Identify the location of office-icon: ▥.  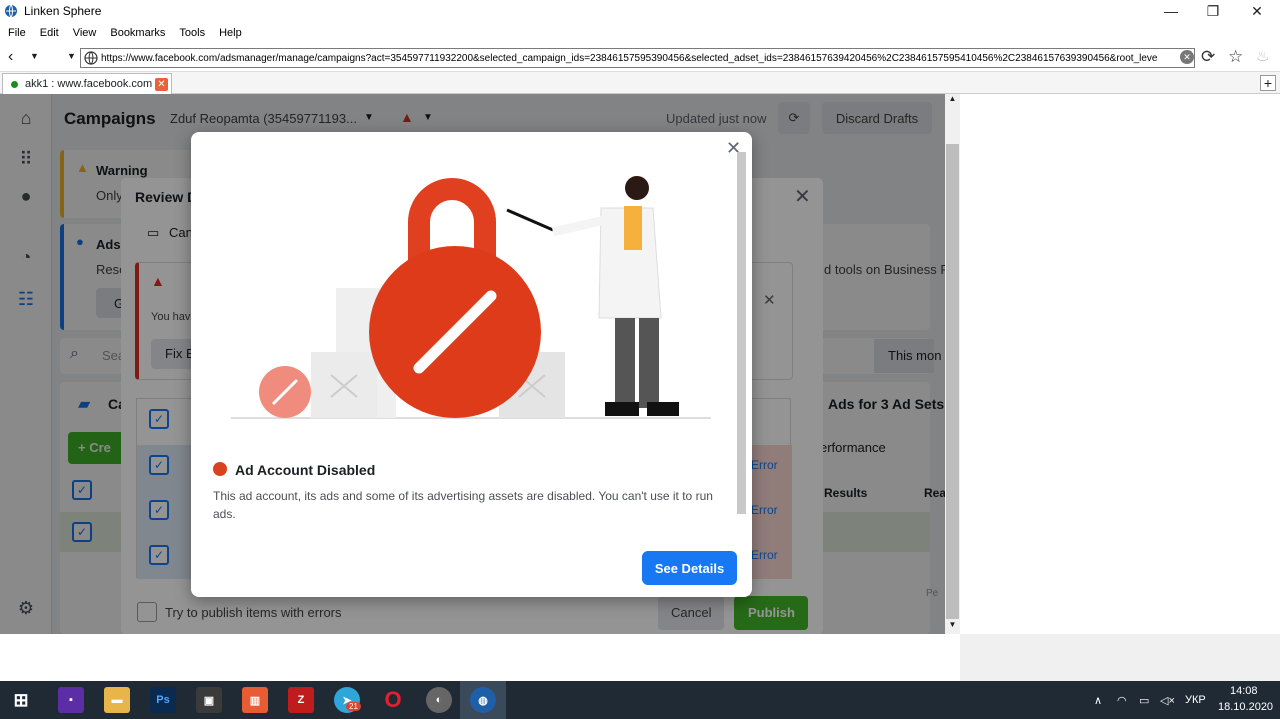
(255, 700).